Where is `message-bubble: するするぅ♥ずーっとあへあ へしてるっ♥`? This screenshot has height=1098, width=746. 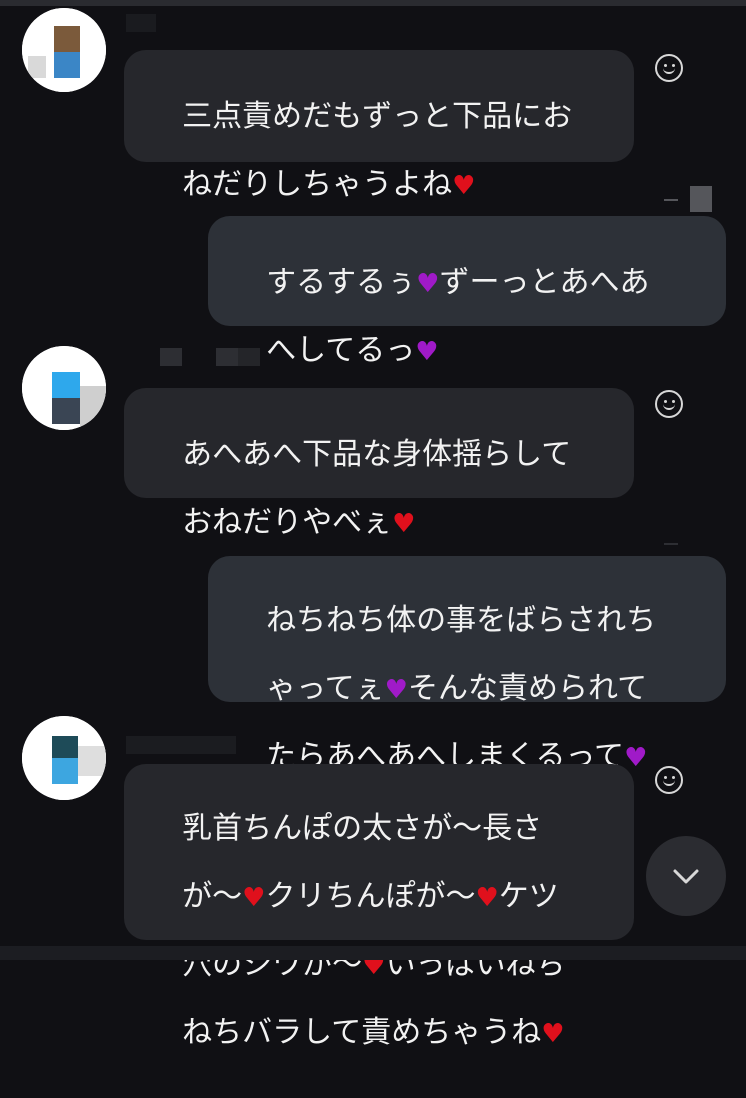
message-bubble: するするぅ♥ずーっとあへあ へしてるっ♥ is located at coordinates (467, 292).